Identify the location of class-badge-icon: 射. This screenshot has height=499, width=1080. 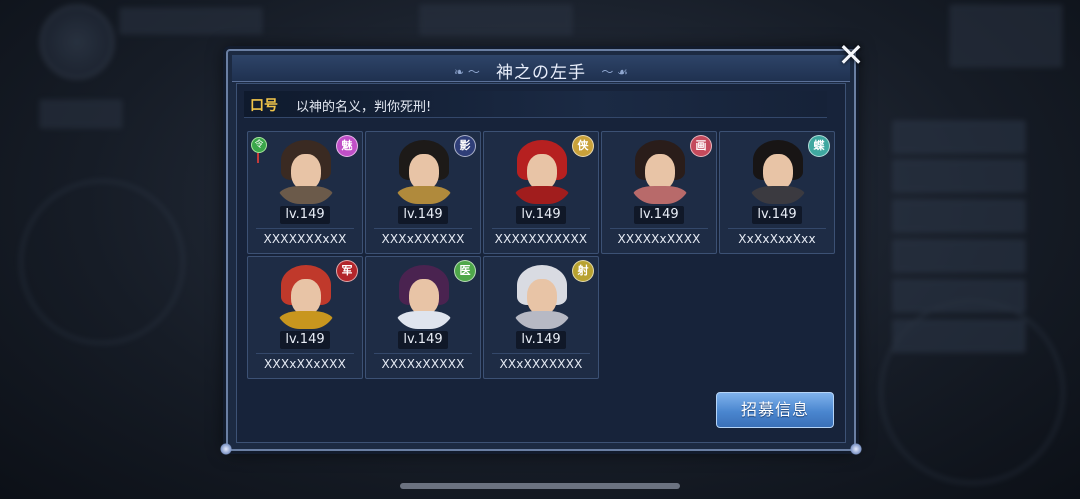
(583, 271).